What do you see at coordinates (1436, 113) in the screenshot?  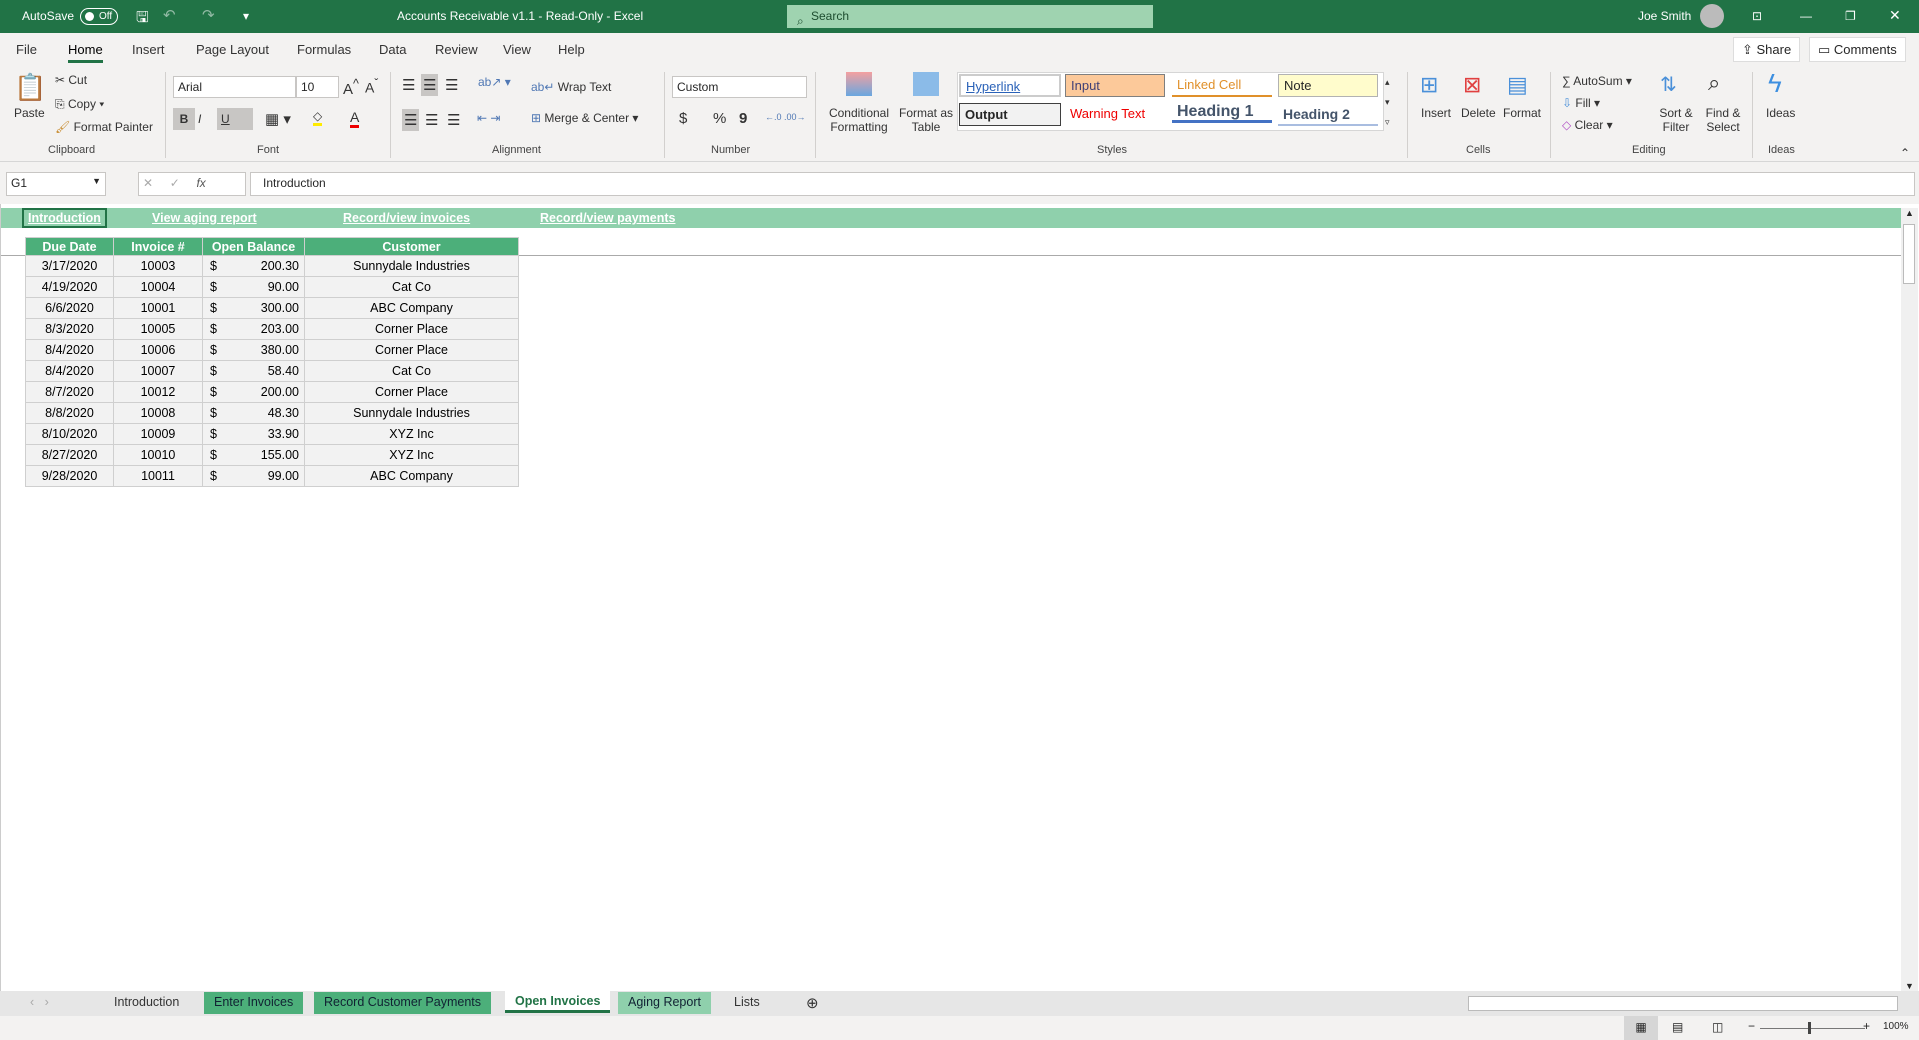 I see `insert-button: Insert` at bounding box center [1436, 113].